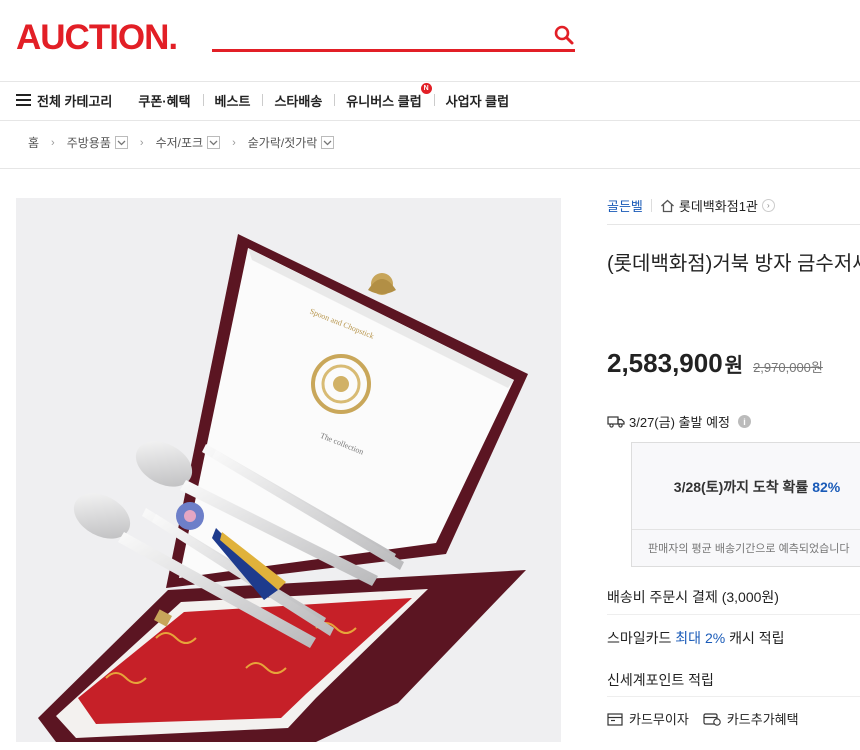 This screenshot has width=860, height=750. I want to click on nav-divider, so click(430, 120).